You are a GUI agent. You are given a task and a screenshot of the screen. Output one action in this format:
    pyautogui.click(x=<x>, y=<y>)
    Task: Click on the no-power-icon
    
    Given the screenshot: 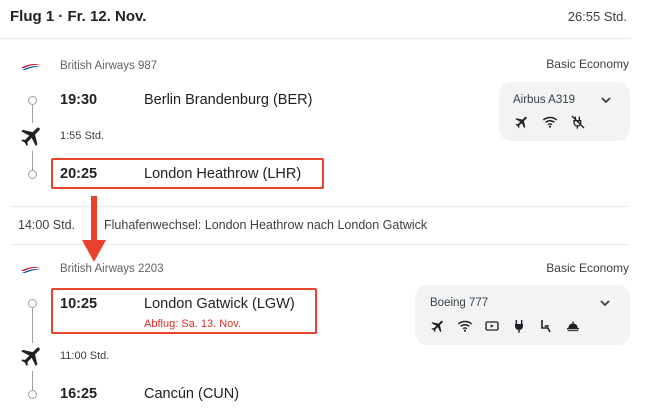 What is the action you would take?
    pyautogui.click(x=578, y=122)
    